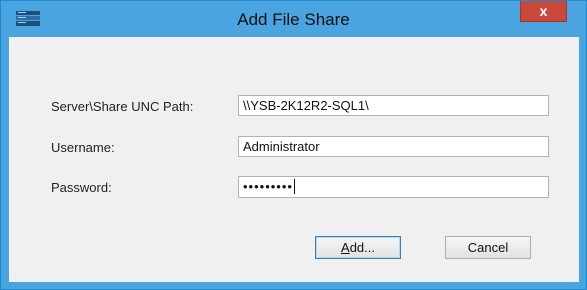 Image resolution: width=587 pixels, height=290 pixels. What do you see at coordinates (393, 105) in the screenshot?
I see `unc-path-input: \\YSB-2K12R2-SQL1\` at bounding box center [393, 105].